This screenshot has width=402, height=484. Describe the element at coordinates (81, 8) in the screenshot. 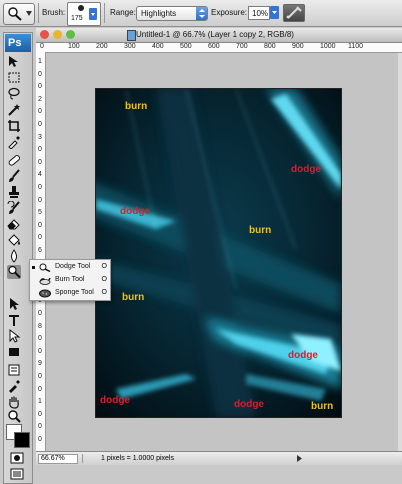

I see `brush-tip-icon` at that location.